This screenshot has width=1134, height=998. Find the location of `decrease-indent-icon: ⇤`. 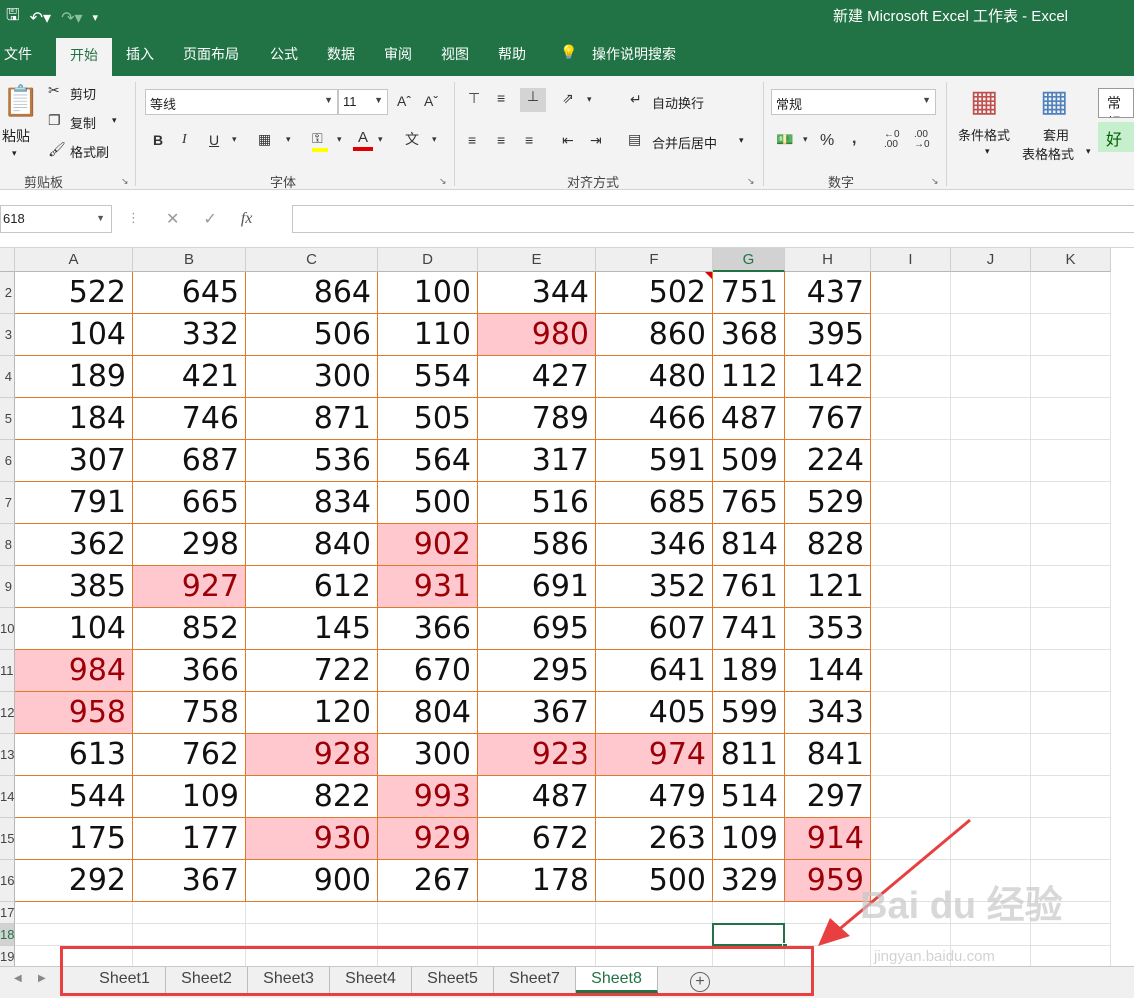

decrease-indent-icon: ⇤ is located at coordinates (568, 140).